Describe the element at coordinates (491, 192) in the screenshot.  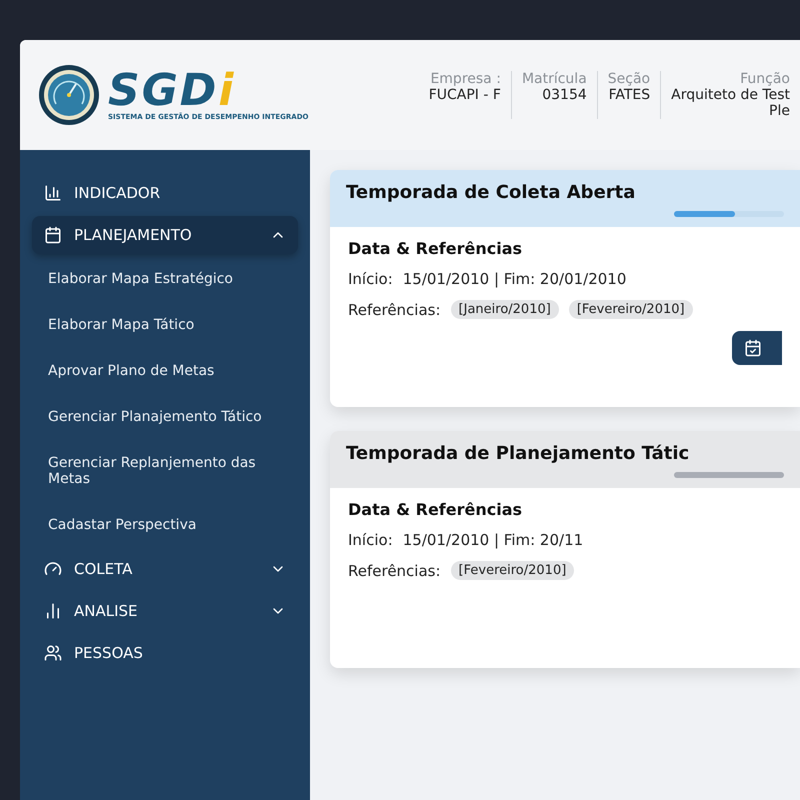
I see `card-title: Temporada de Coleta Aberta` at that location.